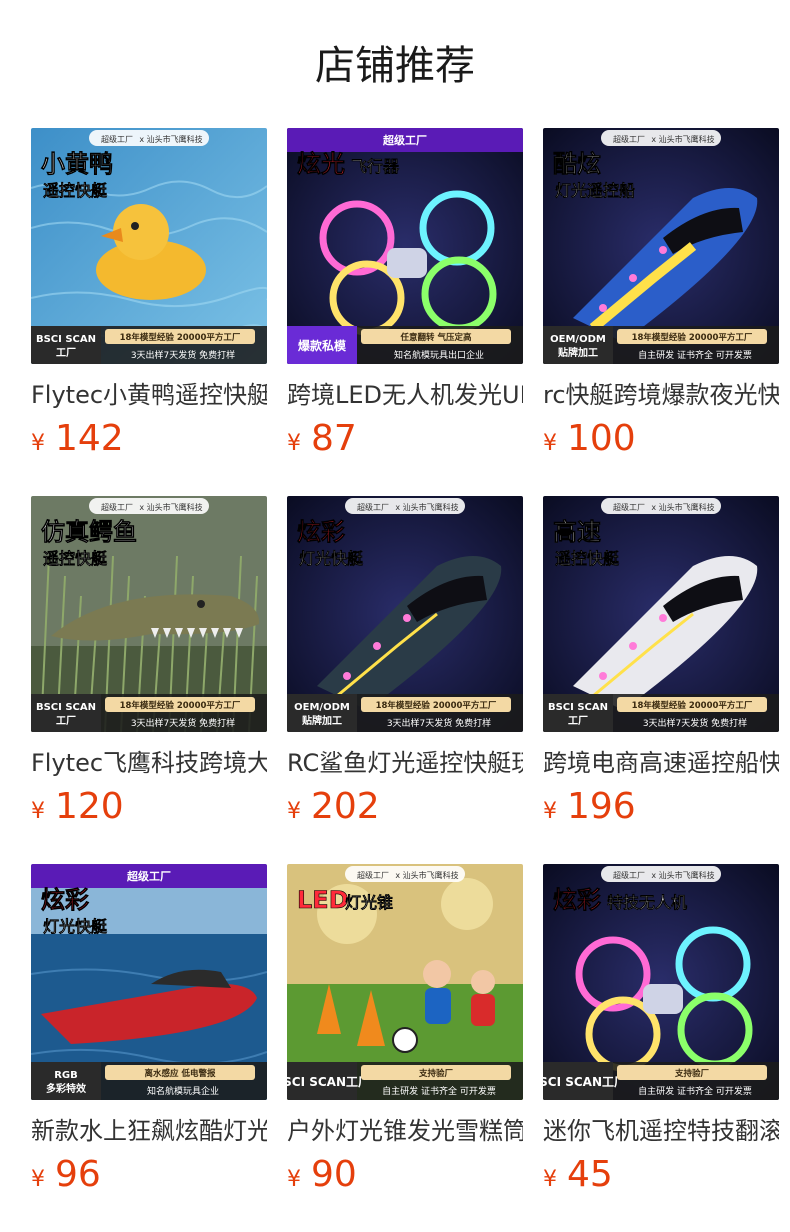  What do you see at coordinates (66, 1088) in the screenshot?
I see `left-badge-line2: 多彩特效` at bounding box center [66, 1088].